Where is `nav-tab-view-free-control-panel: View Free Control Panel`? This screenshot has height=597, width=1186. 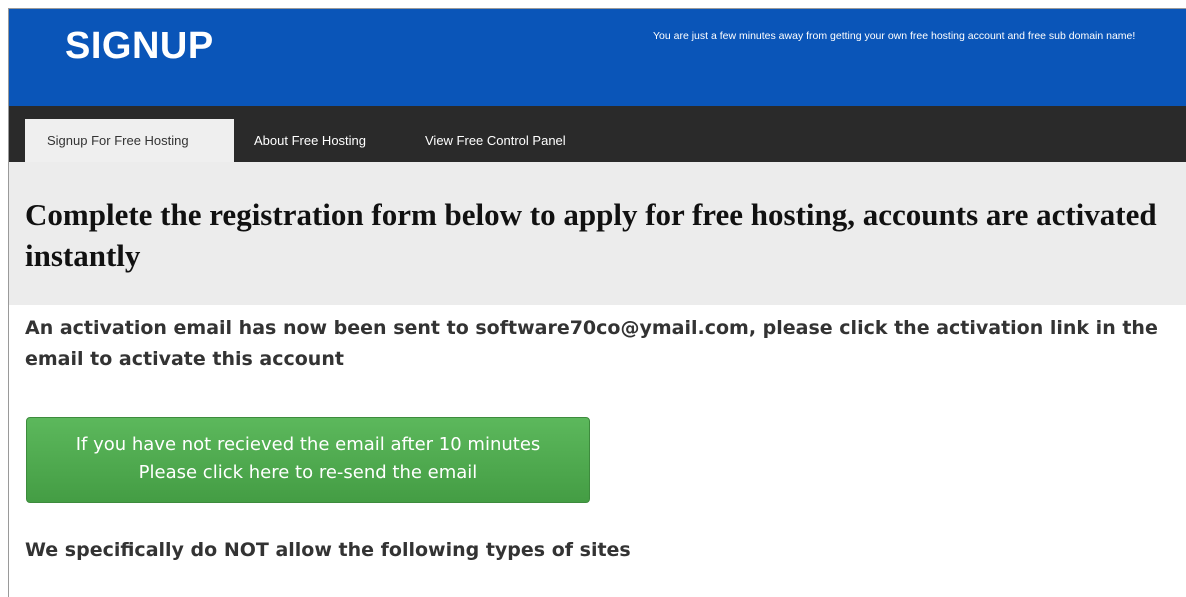
nav-tab-view-free-control-panel: View Free Control Panel is located at coordinates (495, 140).